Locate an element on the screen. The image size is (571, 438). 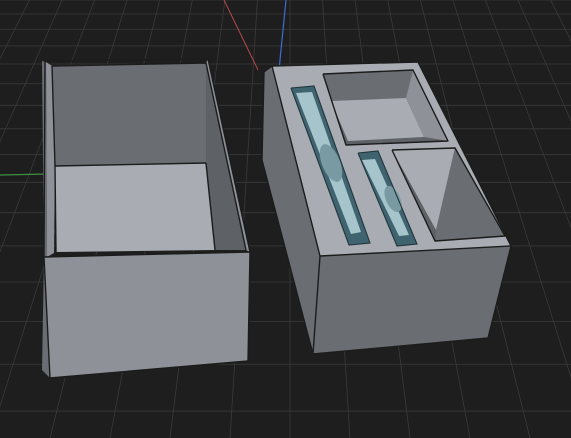
top-pocket-back-wall is located at coordinates (368, 85).